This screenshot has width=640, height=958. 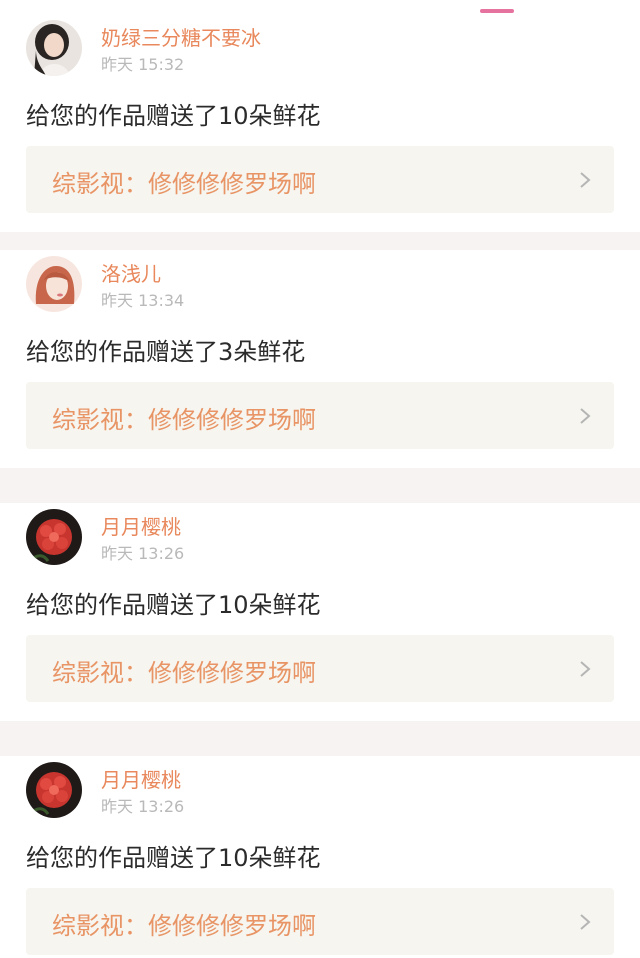 What do you see at coordinates (131, 272) in the screenshot?
I see `username: 洛浅儿` at bounding box center [131, 272].